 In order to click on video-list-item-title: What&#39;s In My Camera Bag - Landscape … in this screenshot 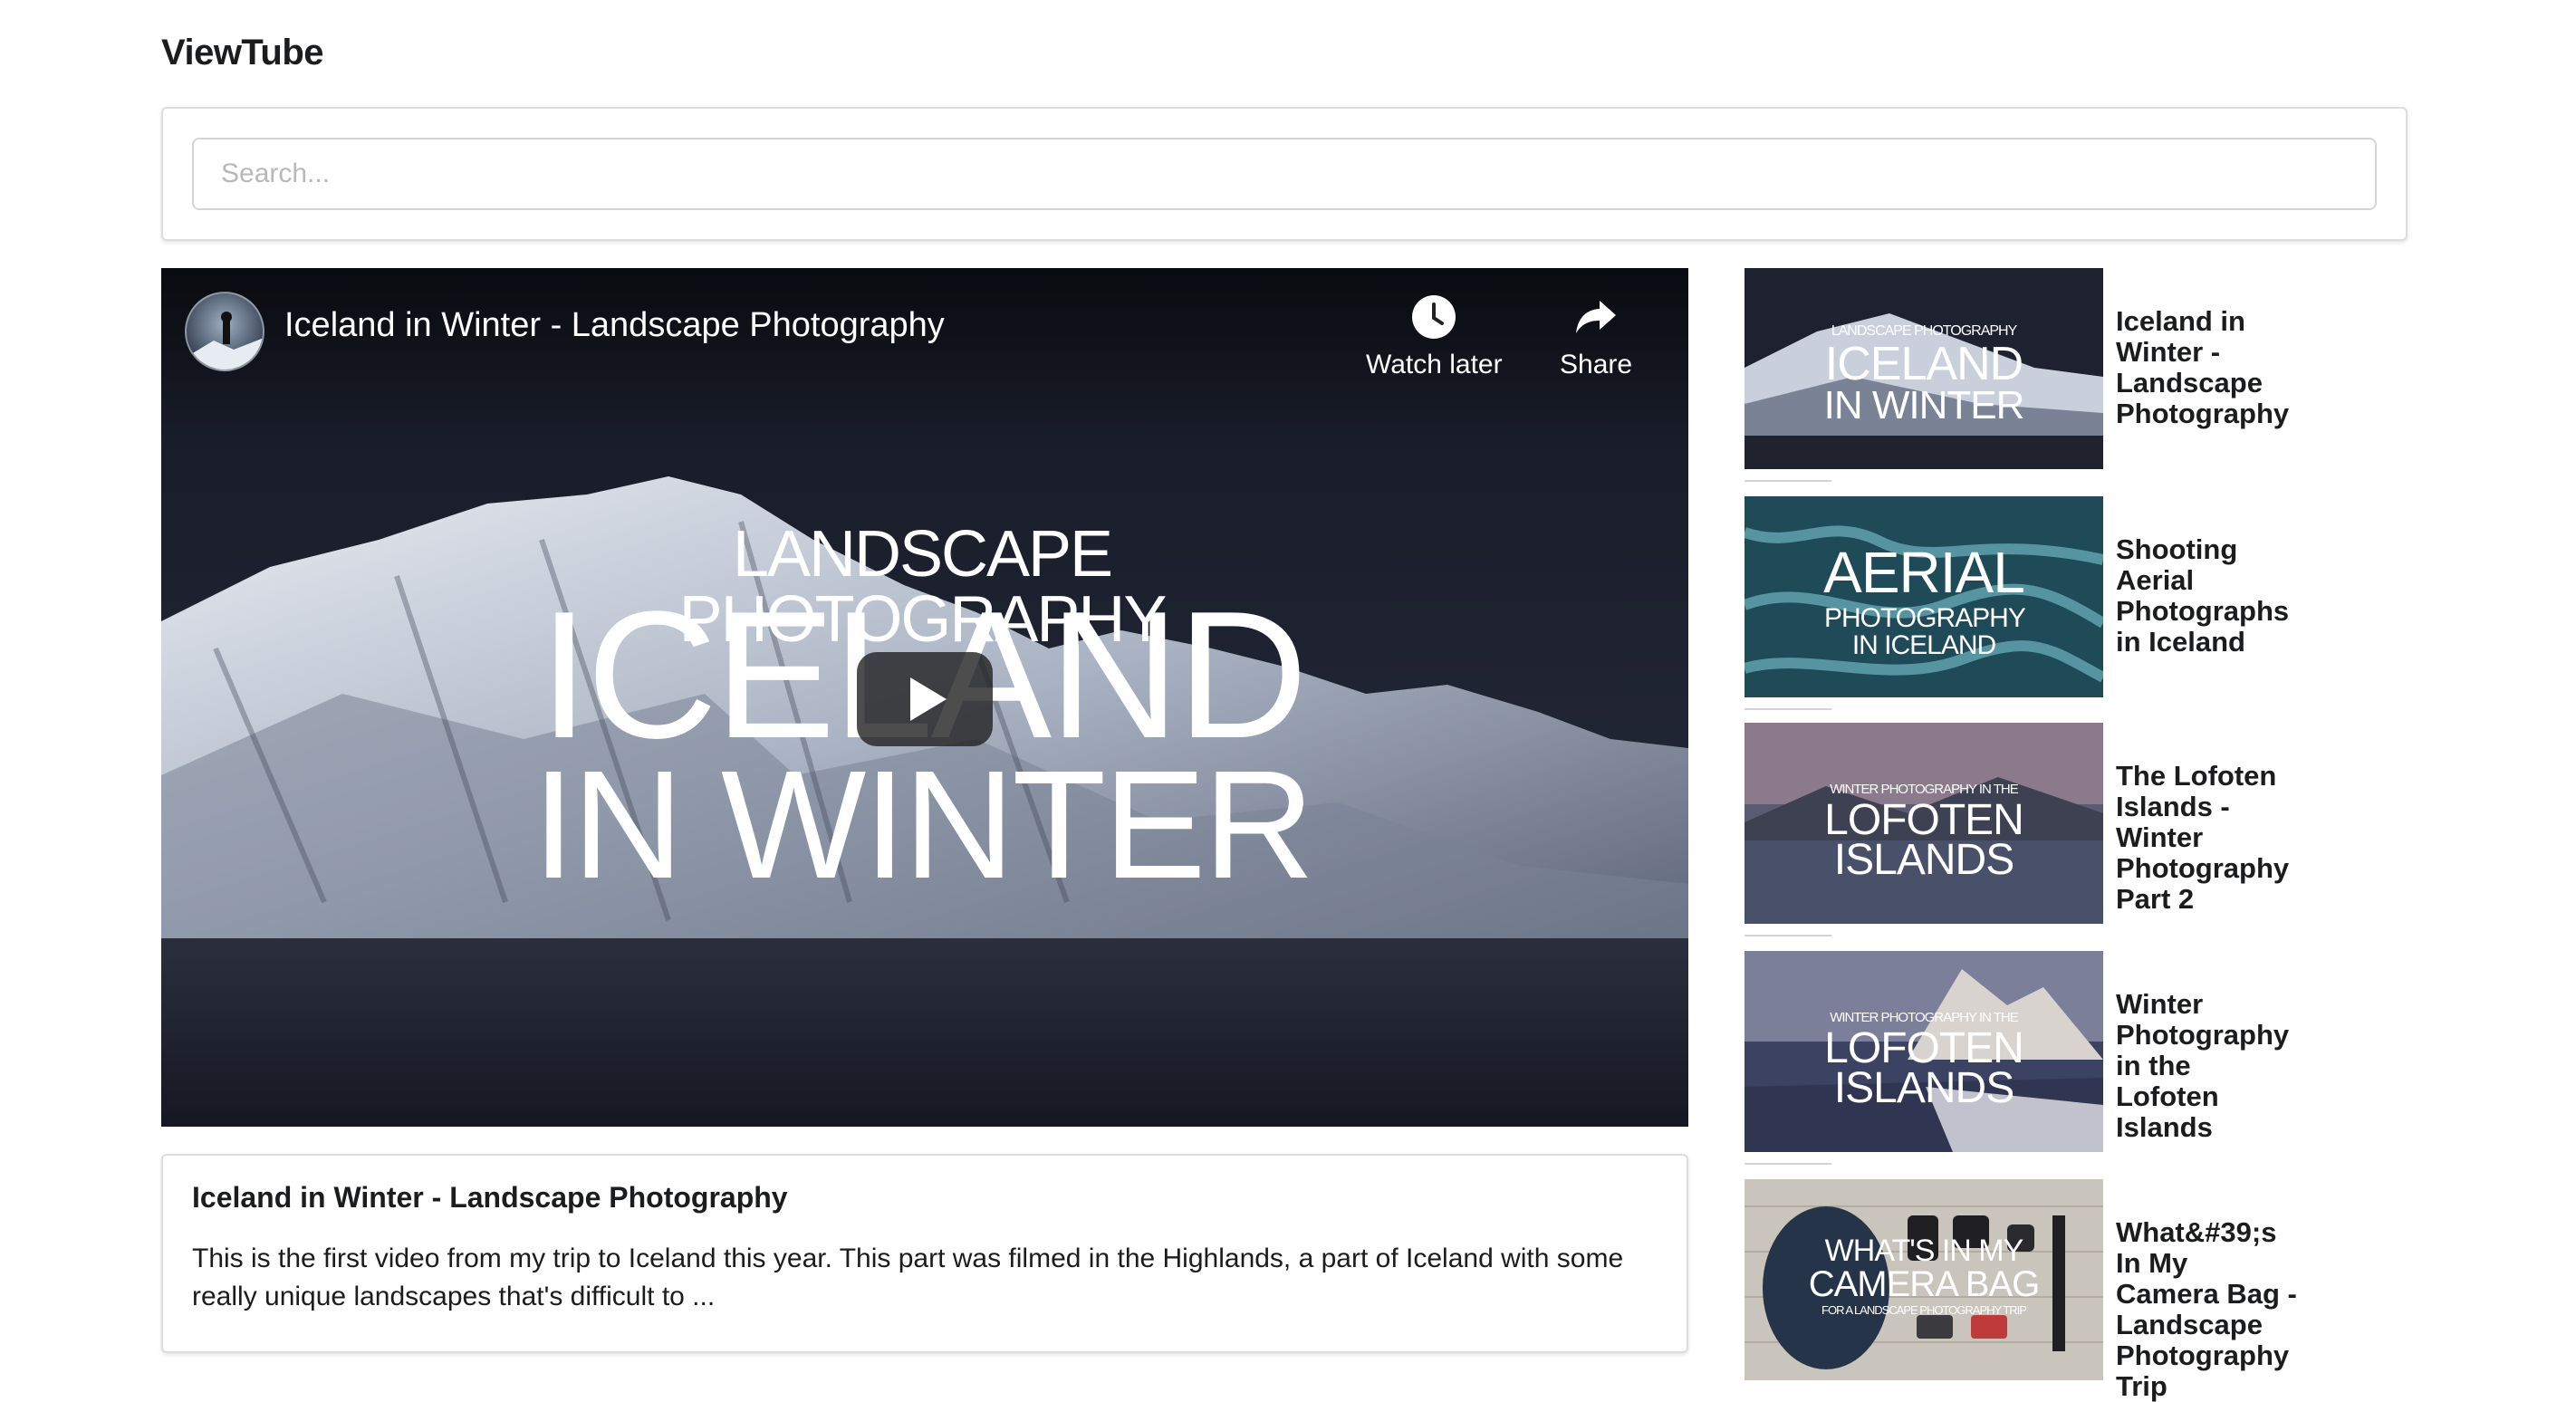, I will do `click(2206, 1309)`.